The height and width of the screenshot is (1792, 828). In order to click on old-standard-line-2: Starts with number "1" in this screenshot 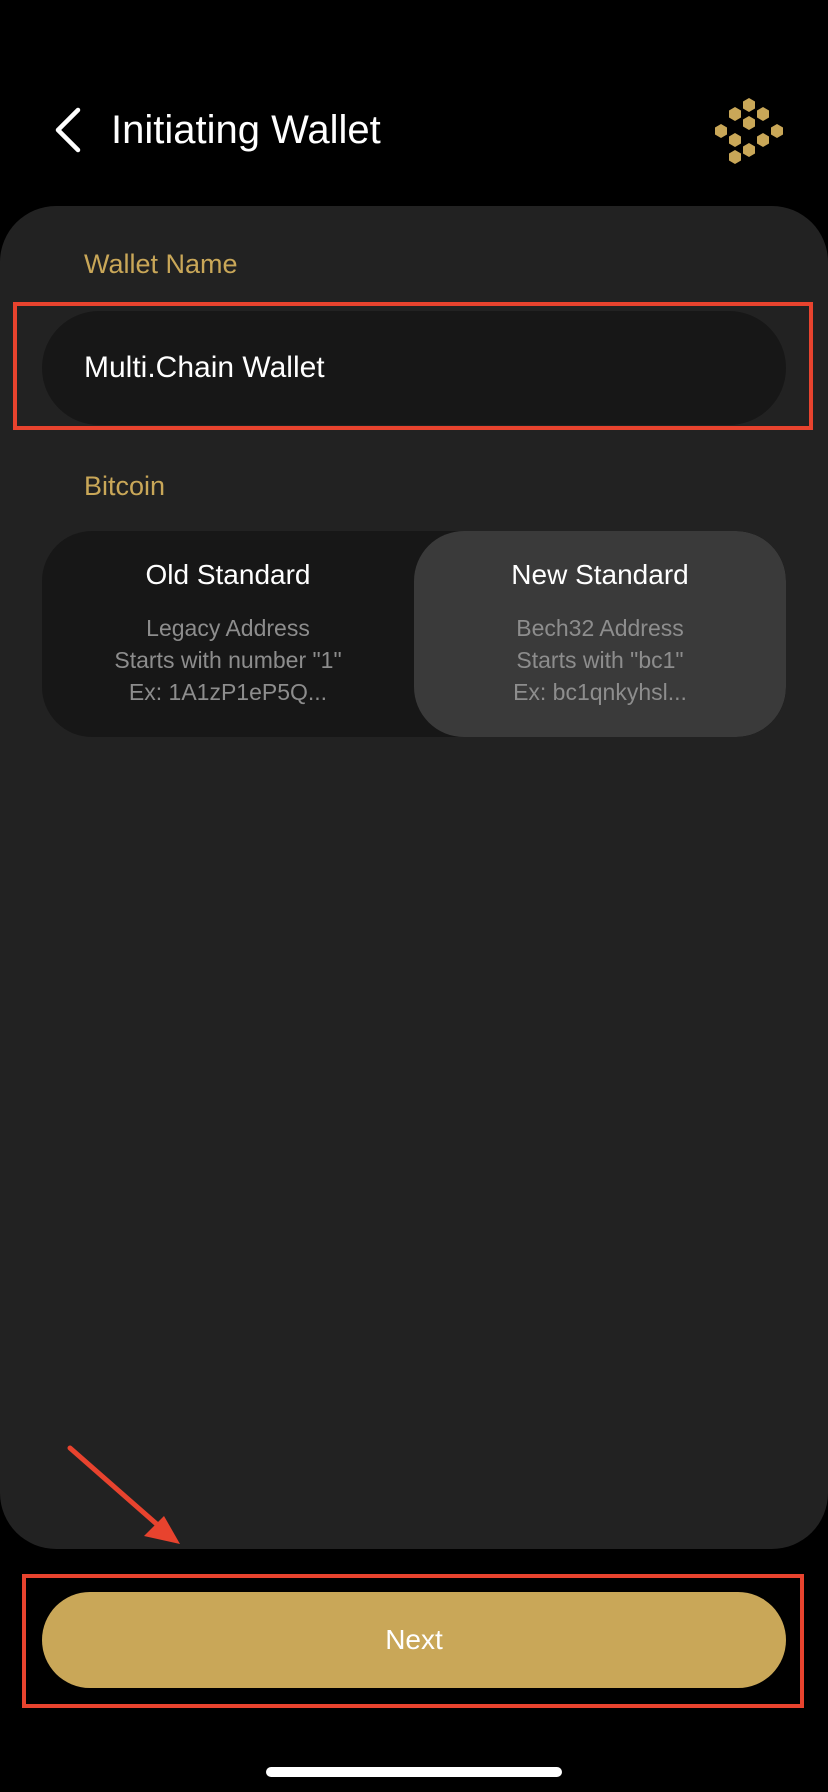, I will do `click(228, 660)`.